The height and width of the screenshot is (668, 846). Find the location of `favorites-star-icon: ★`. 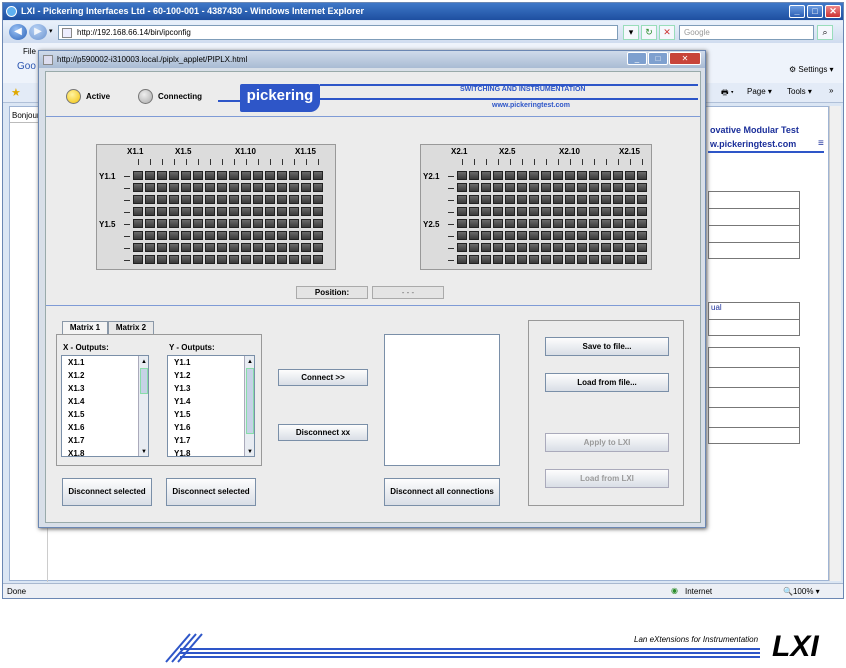

favorites-star-icon: ★ is located at coordinates (16, 92).